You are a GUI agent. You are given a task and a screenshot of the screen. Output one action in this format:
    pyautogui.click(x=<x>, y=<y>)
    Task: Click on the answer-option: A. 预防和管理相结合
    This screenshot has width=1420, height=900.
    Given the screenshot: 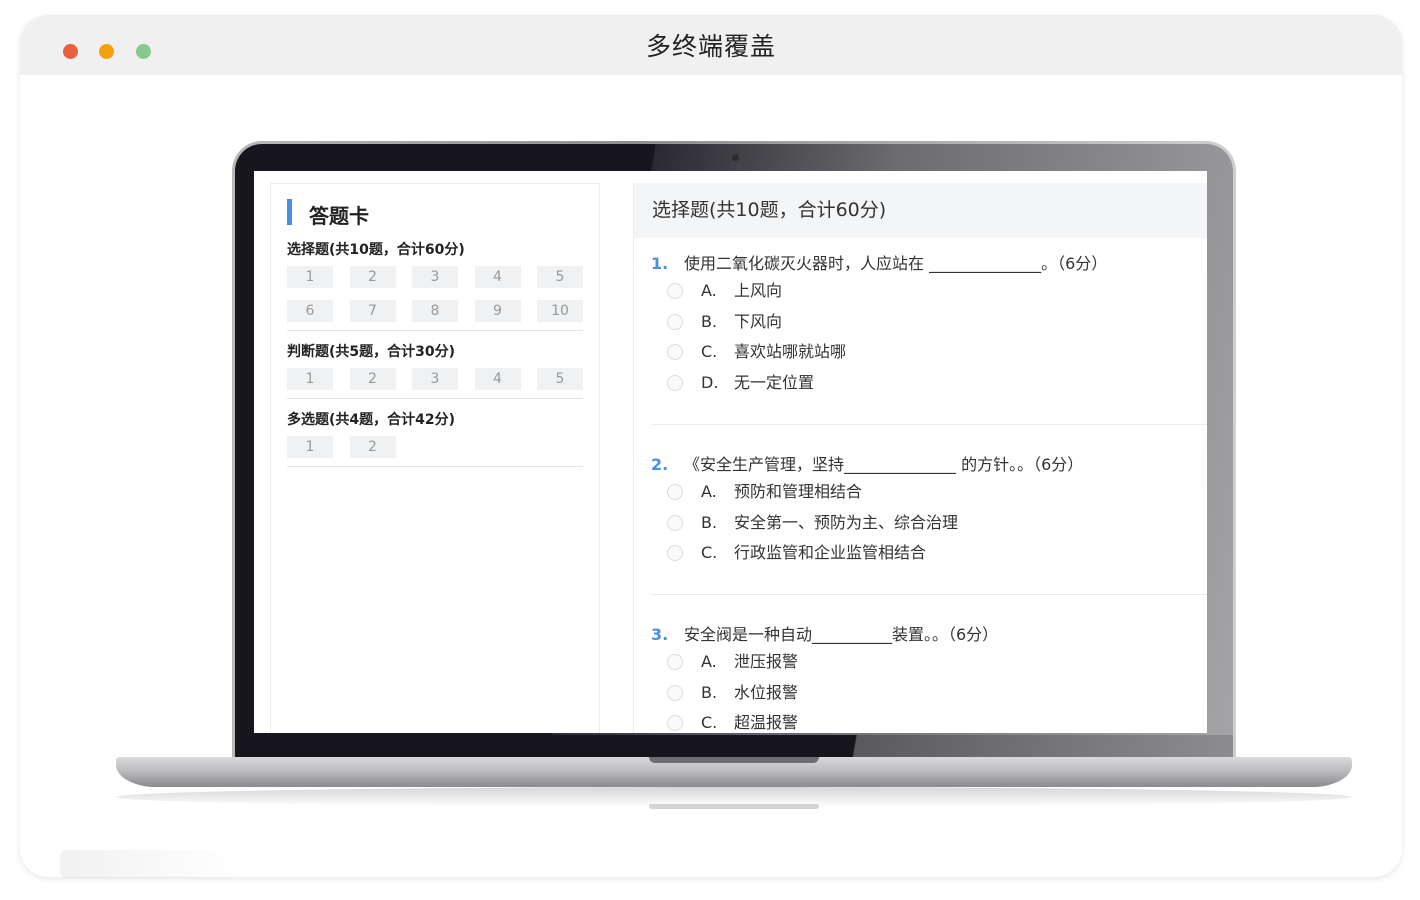 What is the action you would take?
    pyautogui.click(x=929, y=492)
    